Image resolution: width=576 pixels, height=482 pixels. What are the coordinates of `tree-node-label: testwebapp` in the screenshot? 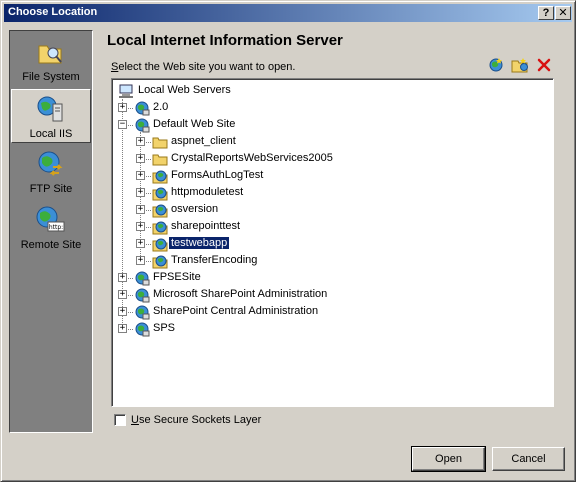 It's located at (199, 243).